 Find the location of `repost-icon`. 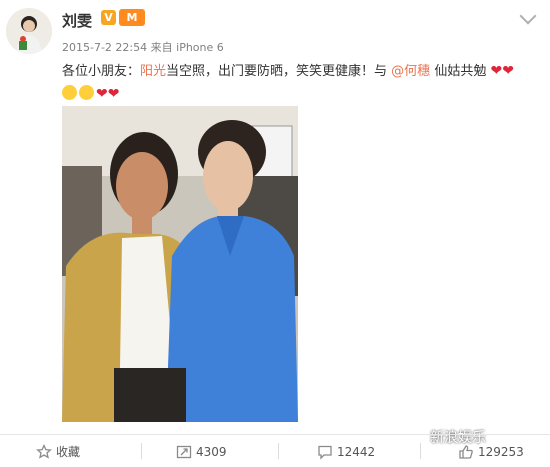

repost-icon is located at coordinates (184, 452).